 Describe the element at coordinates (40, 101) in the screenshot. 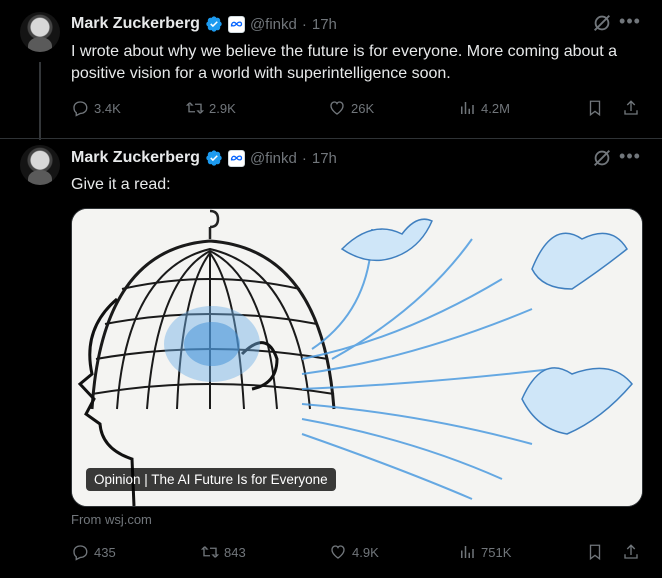

I see `thread-connector-line` at that location.